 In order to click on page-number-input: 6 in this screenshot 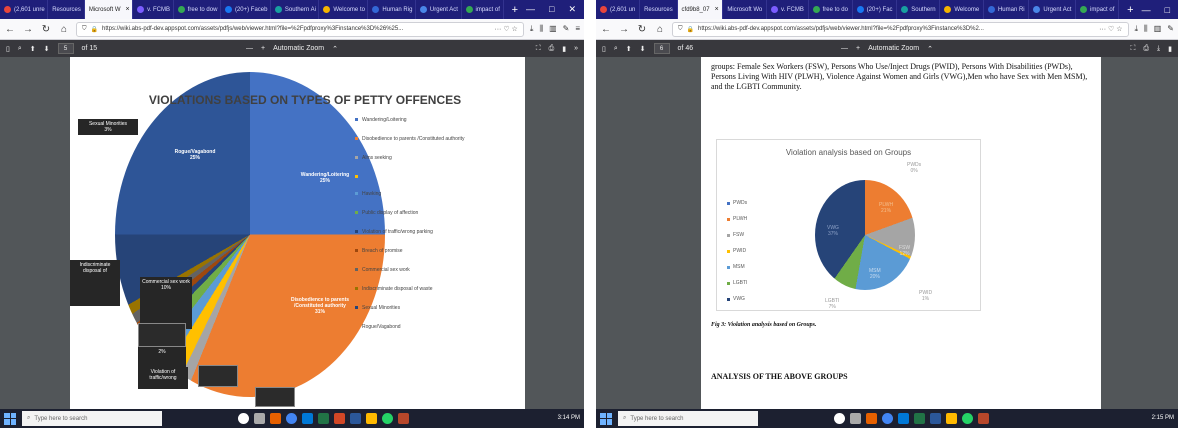, I will do `click(661, 48)`.